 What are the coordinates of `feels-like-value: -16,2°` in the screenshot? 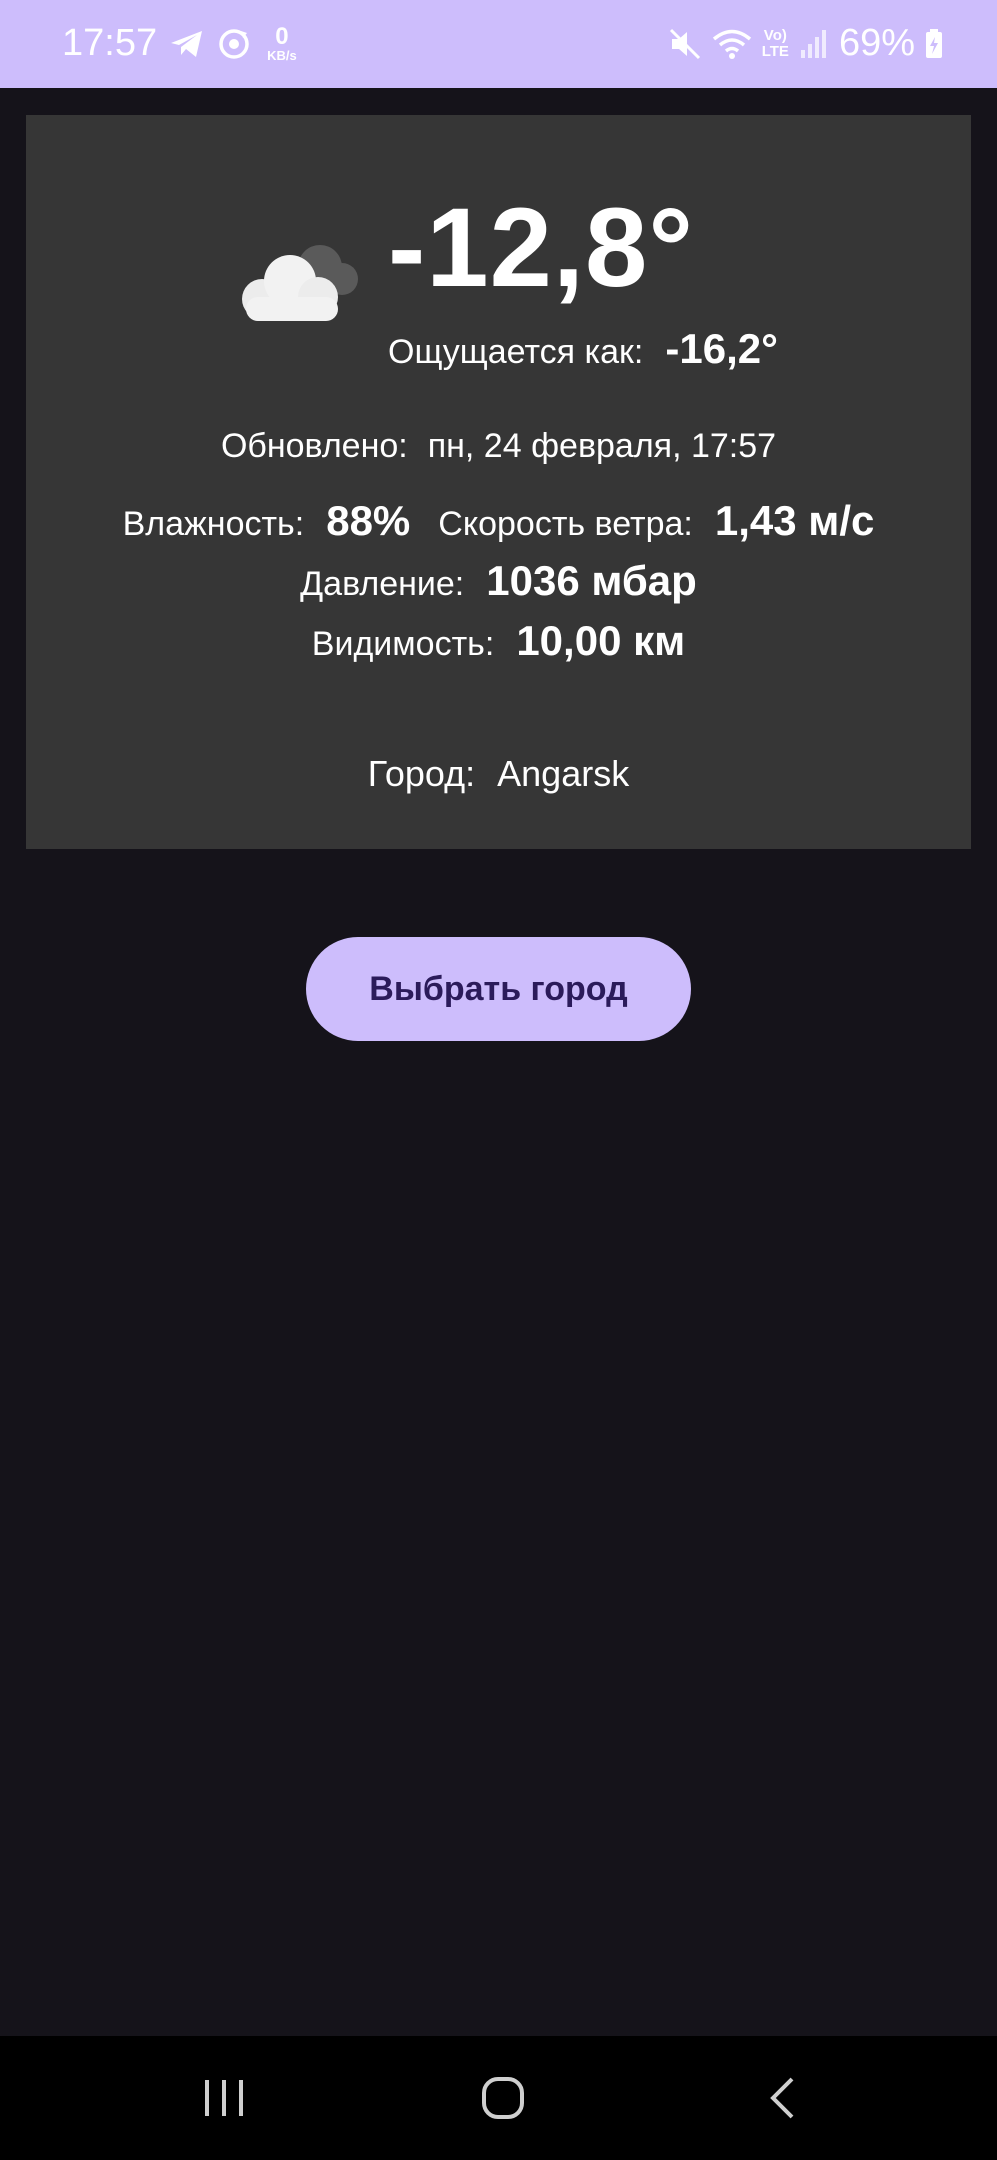 It's located at (721, 348).